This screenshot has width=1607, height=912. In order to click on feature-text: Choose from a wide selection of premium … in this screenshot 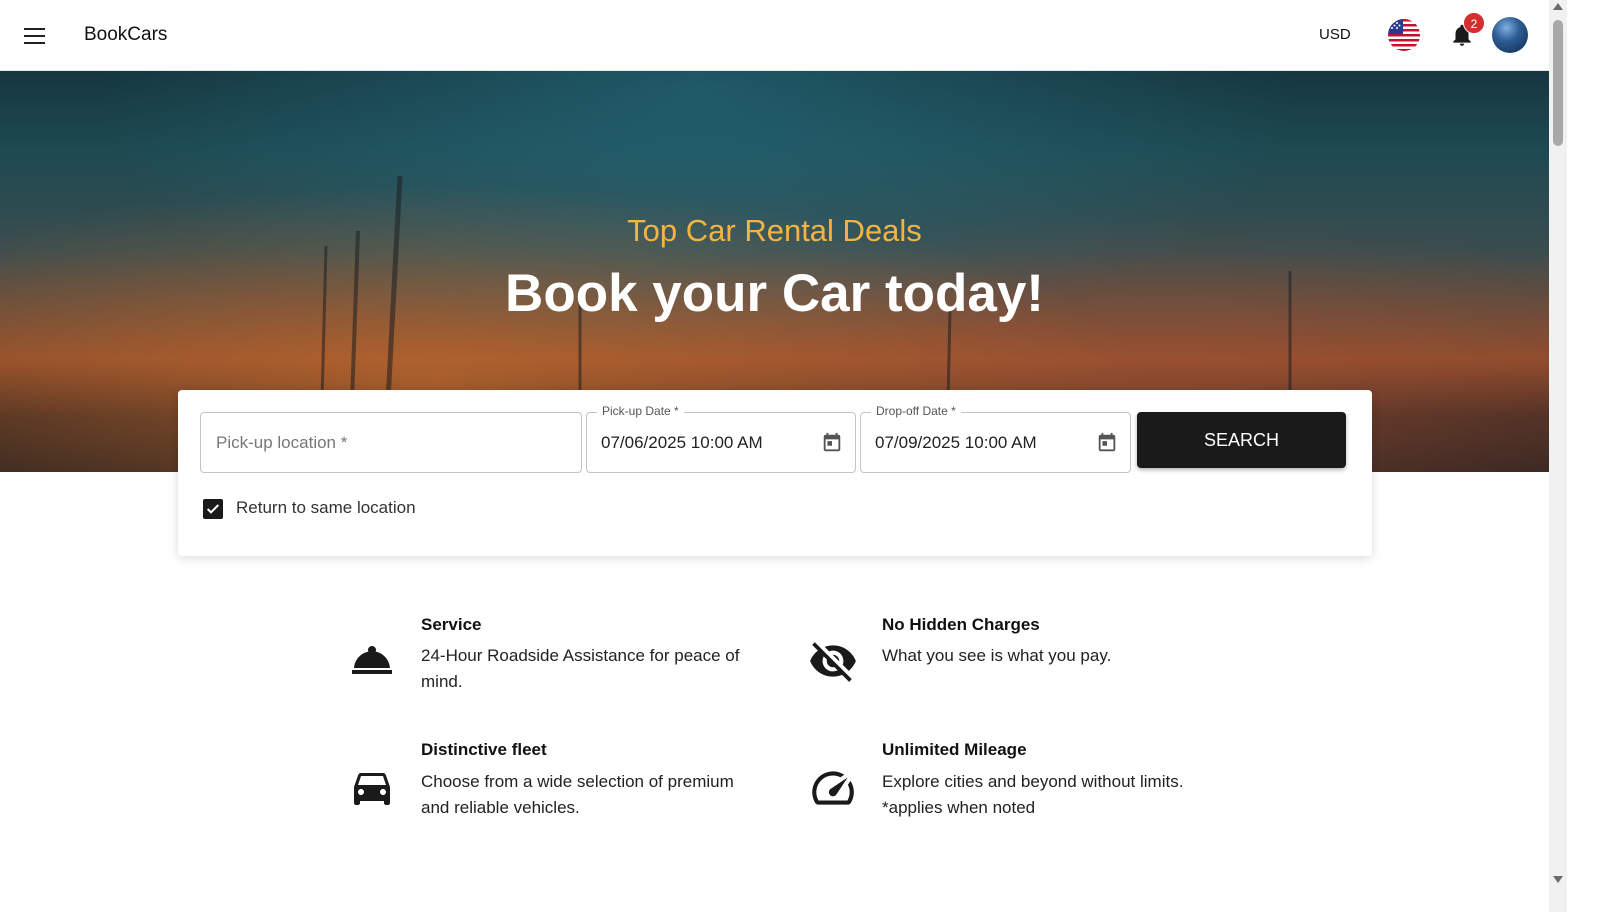, I will do `click(577, 794)`.